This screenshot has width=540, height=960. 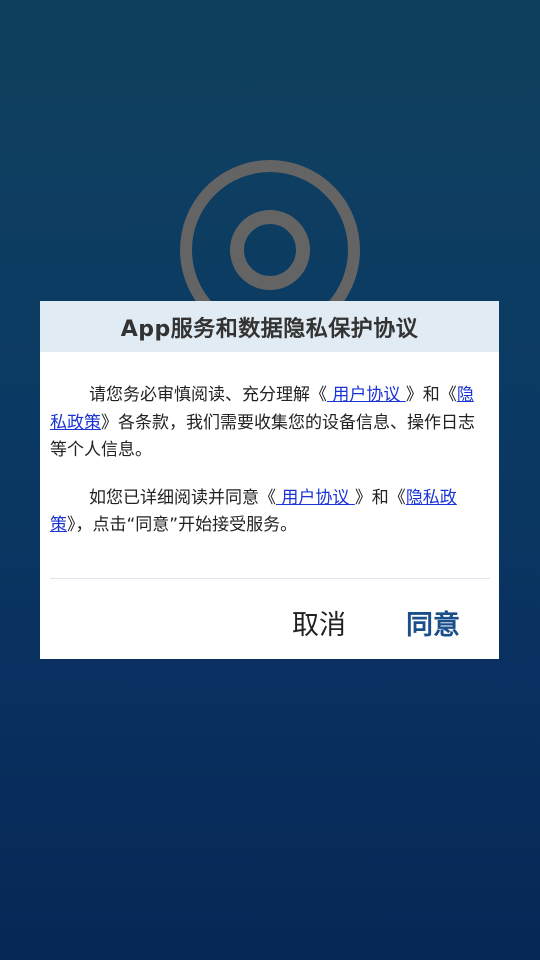 What do you see at coordinates (433, 622) in the screenshot?
I see `agree-button: 同意` at bounding box center [433, 622].